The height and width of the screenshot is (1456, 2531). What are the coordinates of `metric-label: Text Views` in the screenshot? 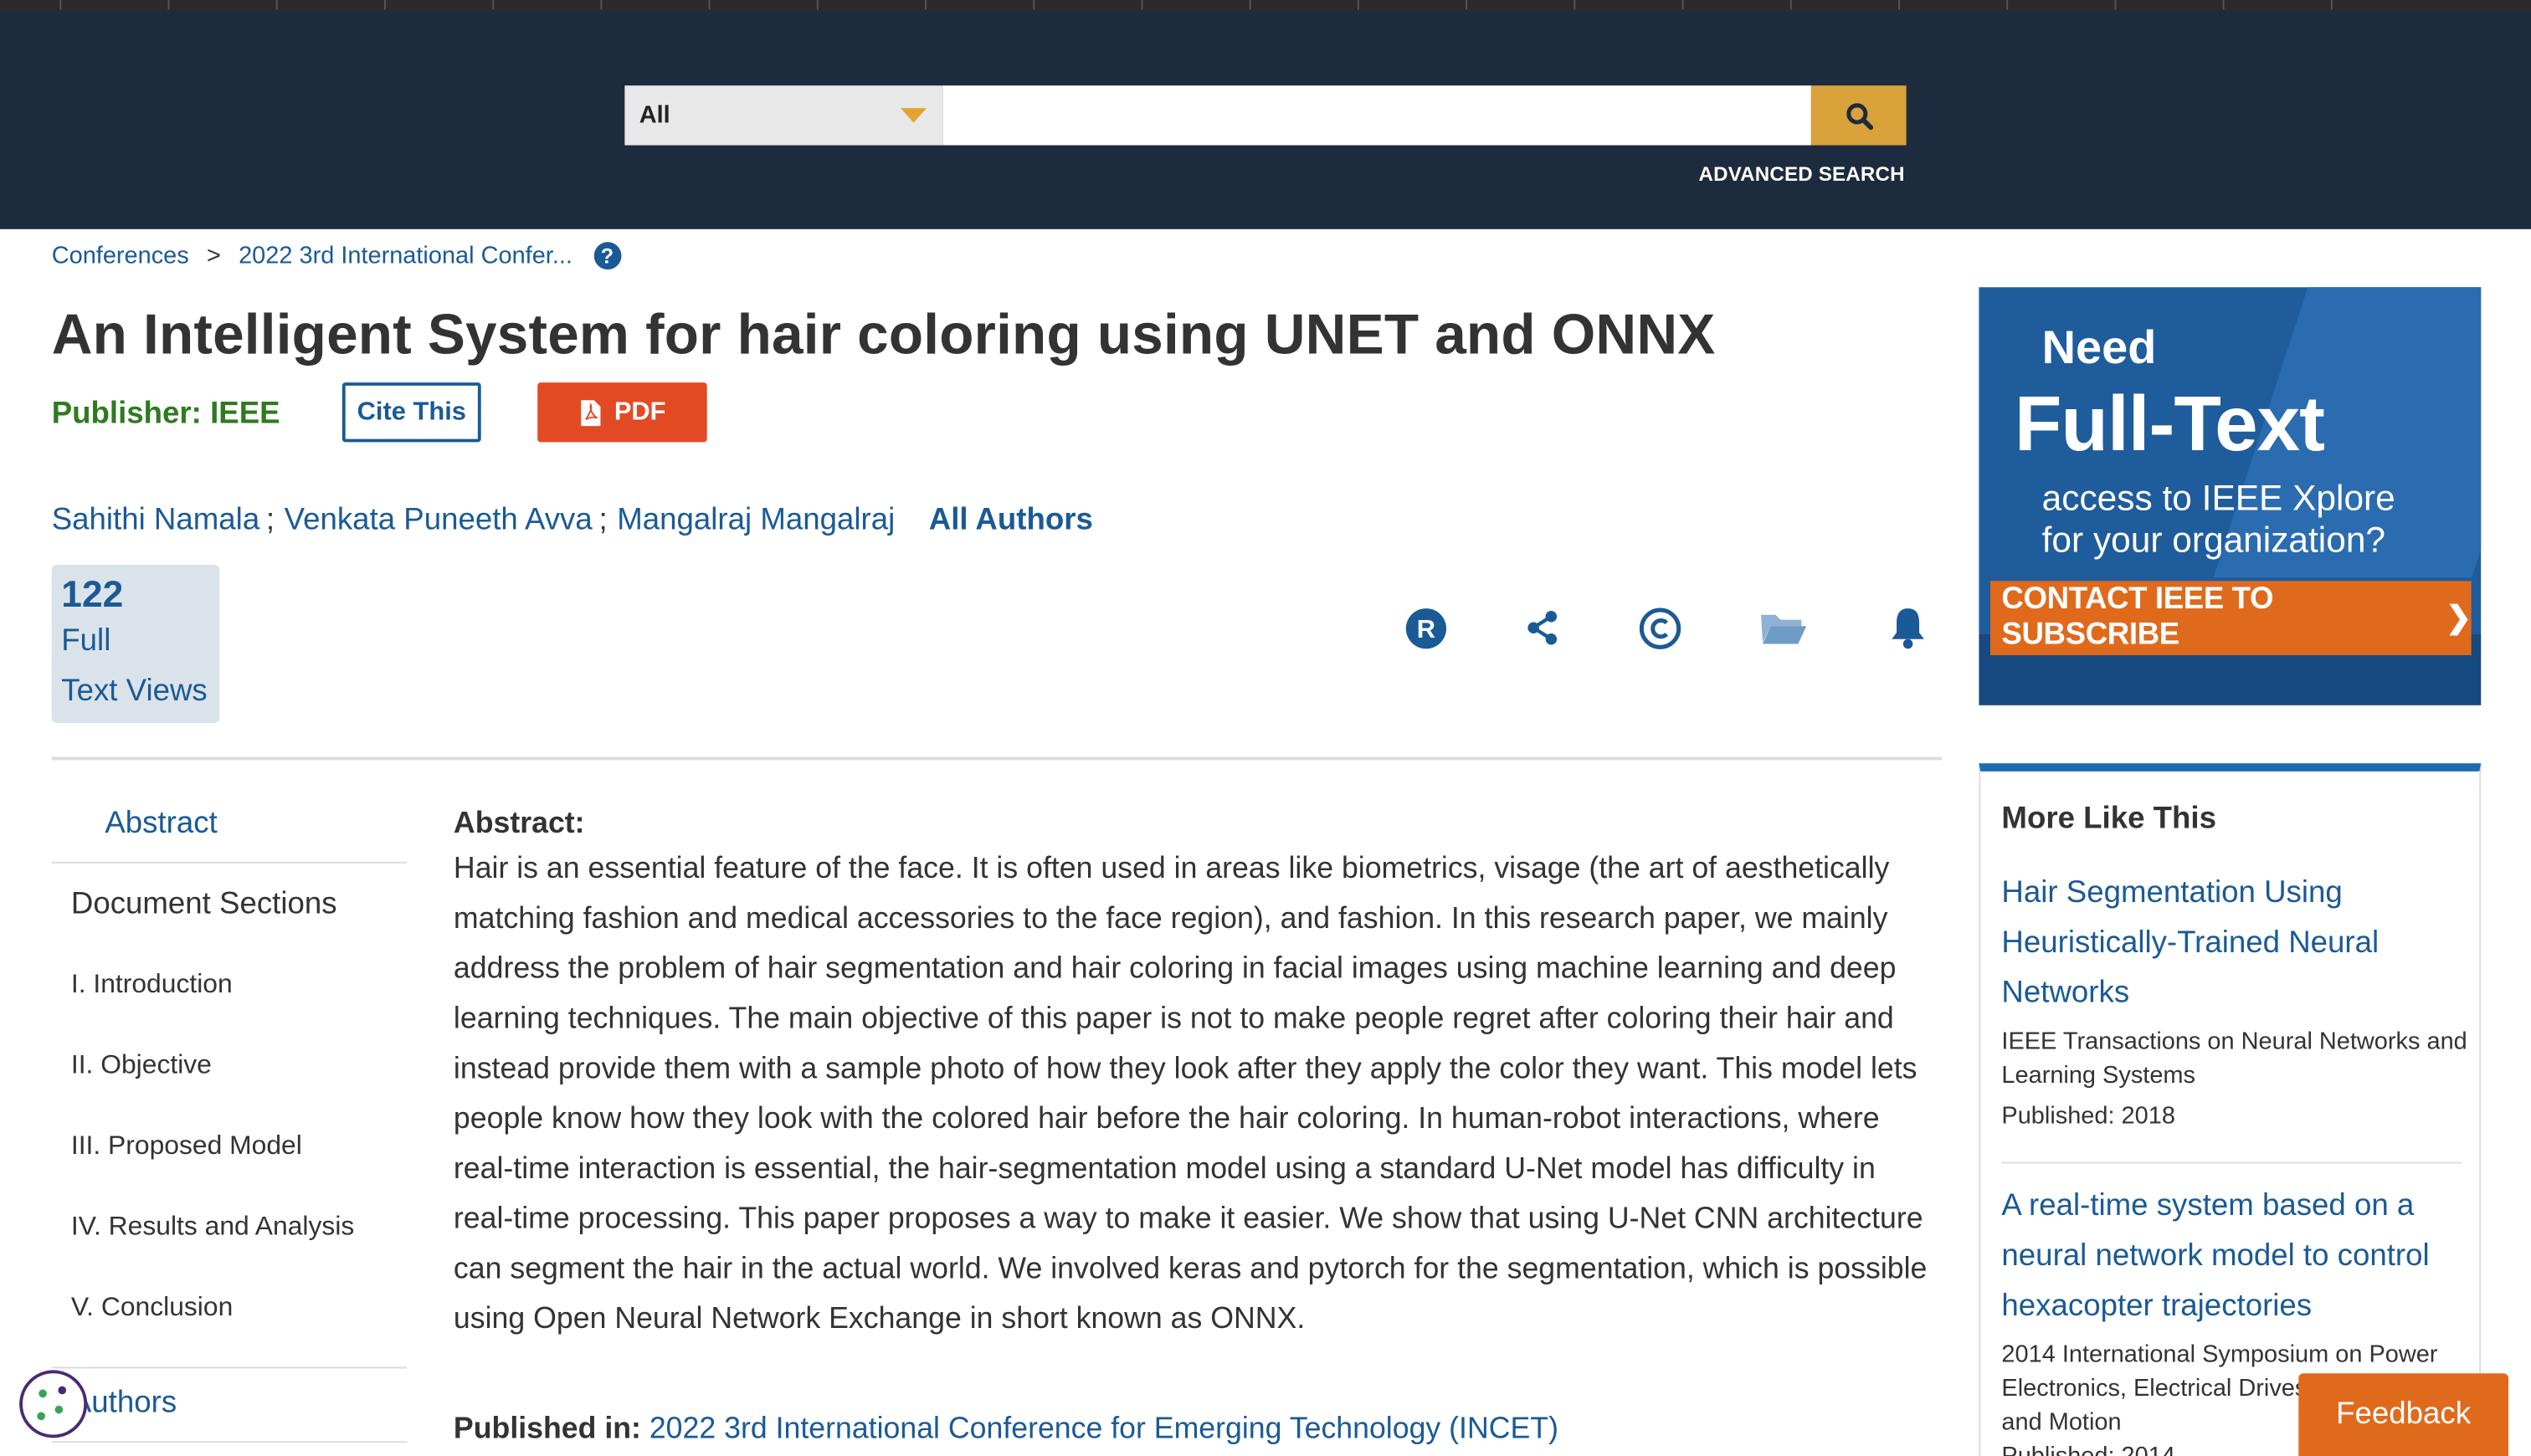 It's located at (134, 692).